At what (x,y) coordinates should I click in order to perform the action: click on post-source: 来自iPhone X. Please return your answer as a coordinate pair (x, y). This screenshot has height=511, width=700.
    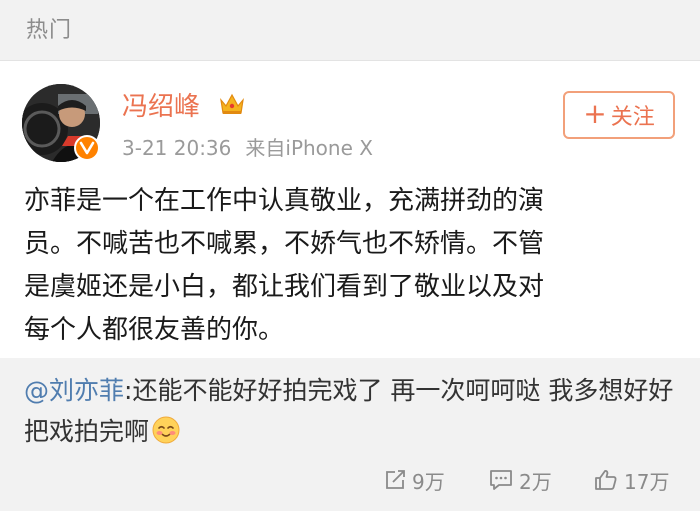
    Looking at the image, I should click on (309, 148).